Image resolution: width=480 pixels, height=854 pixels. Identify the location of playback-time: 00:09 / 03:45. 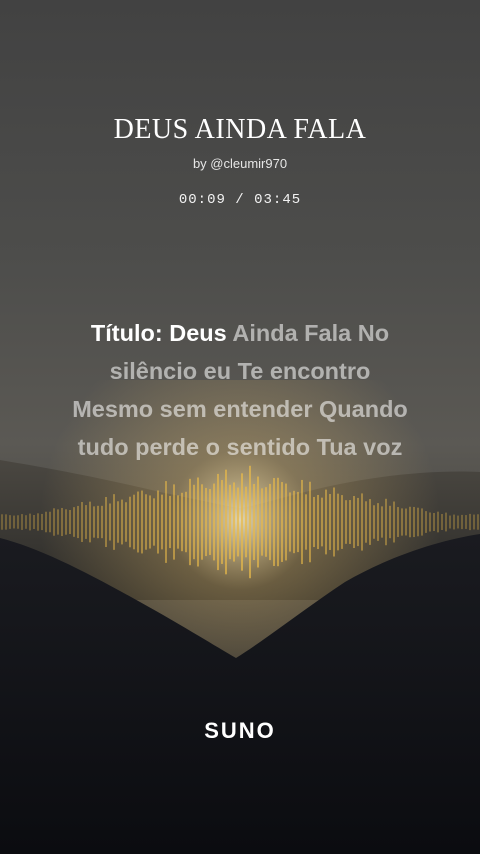
(240, 200).